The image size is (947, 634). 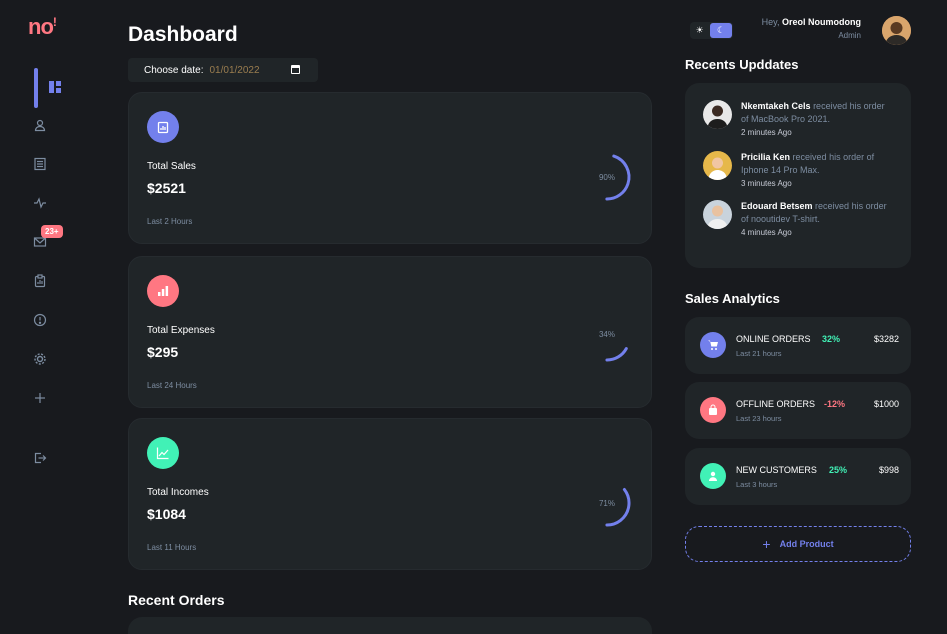 What do you see at coordinates (886, 339) in the screenshot?
I see `analytics-value: $3282` at bounding box center [886, 339].